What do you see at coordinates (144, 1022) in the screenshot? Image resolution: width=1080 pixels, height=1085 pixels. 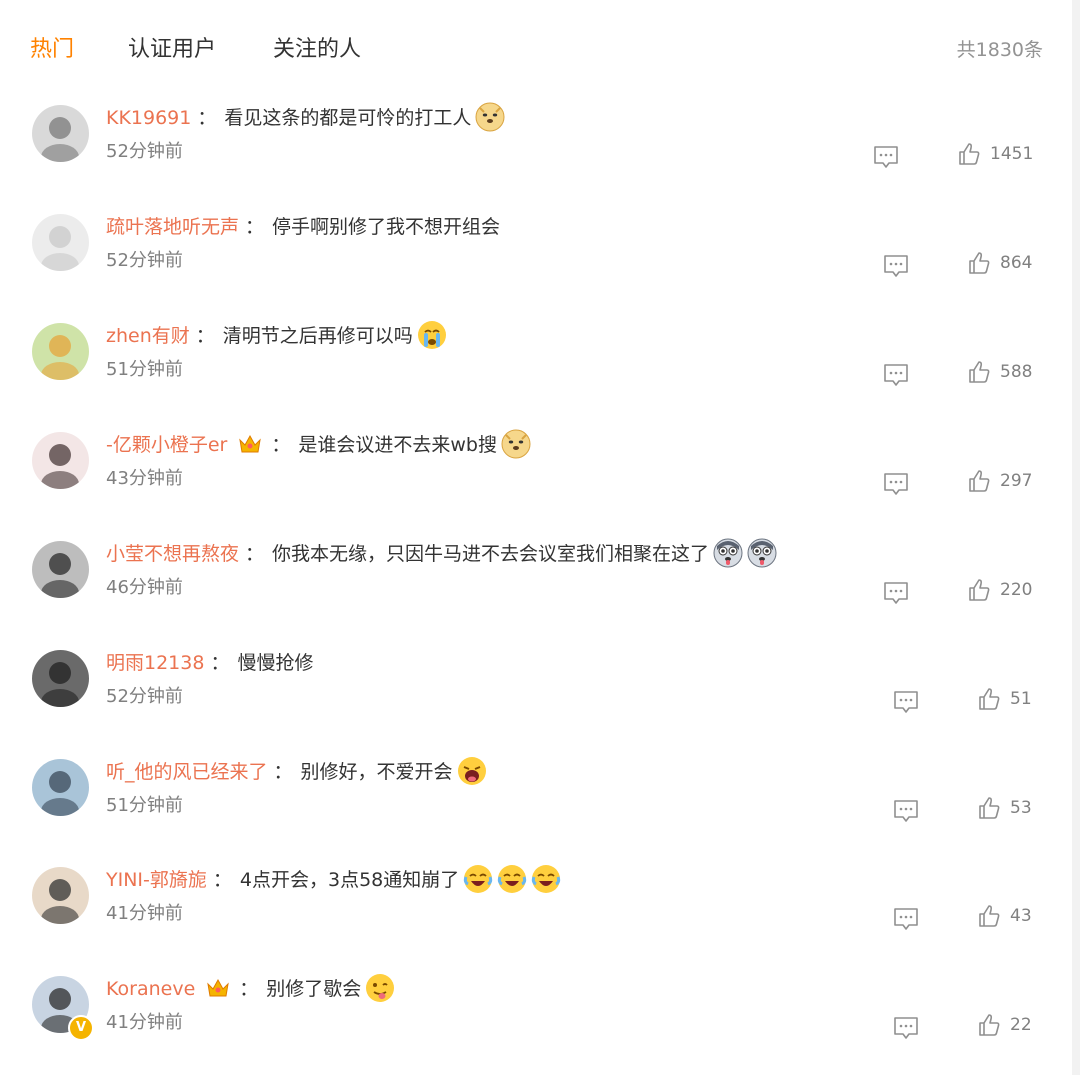 I see `comment-time: 41分钟前` at bounding box center [144, 1022].